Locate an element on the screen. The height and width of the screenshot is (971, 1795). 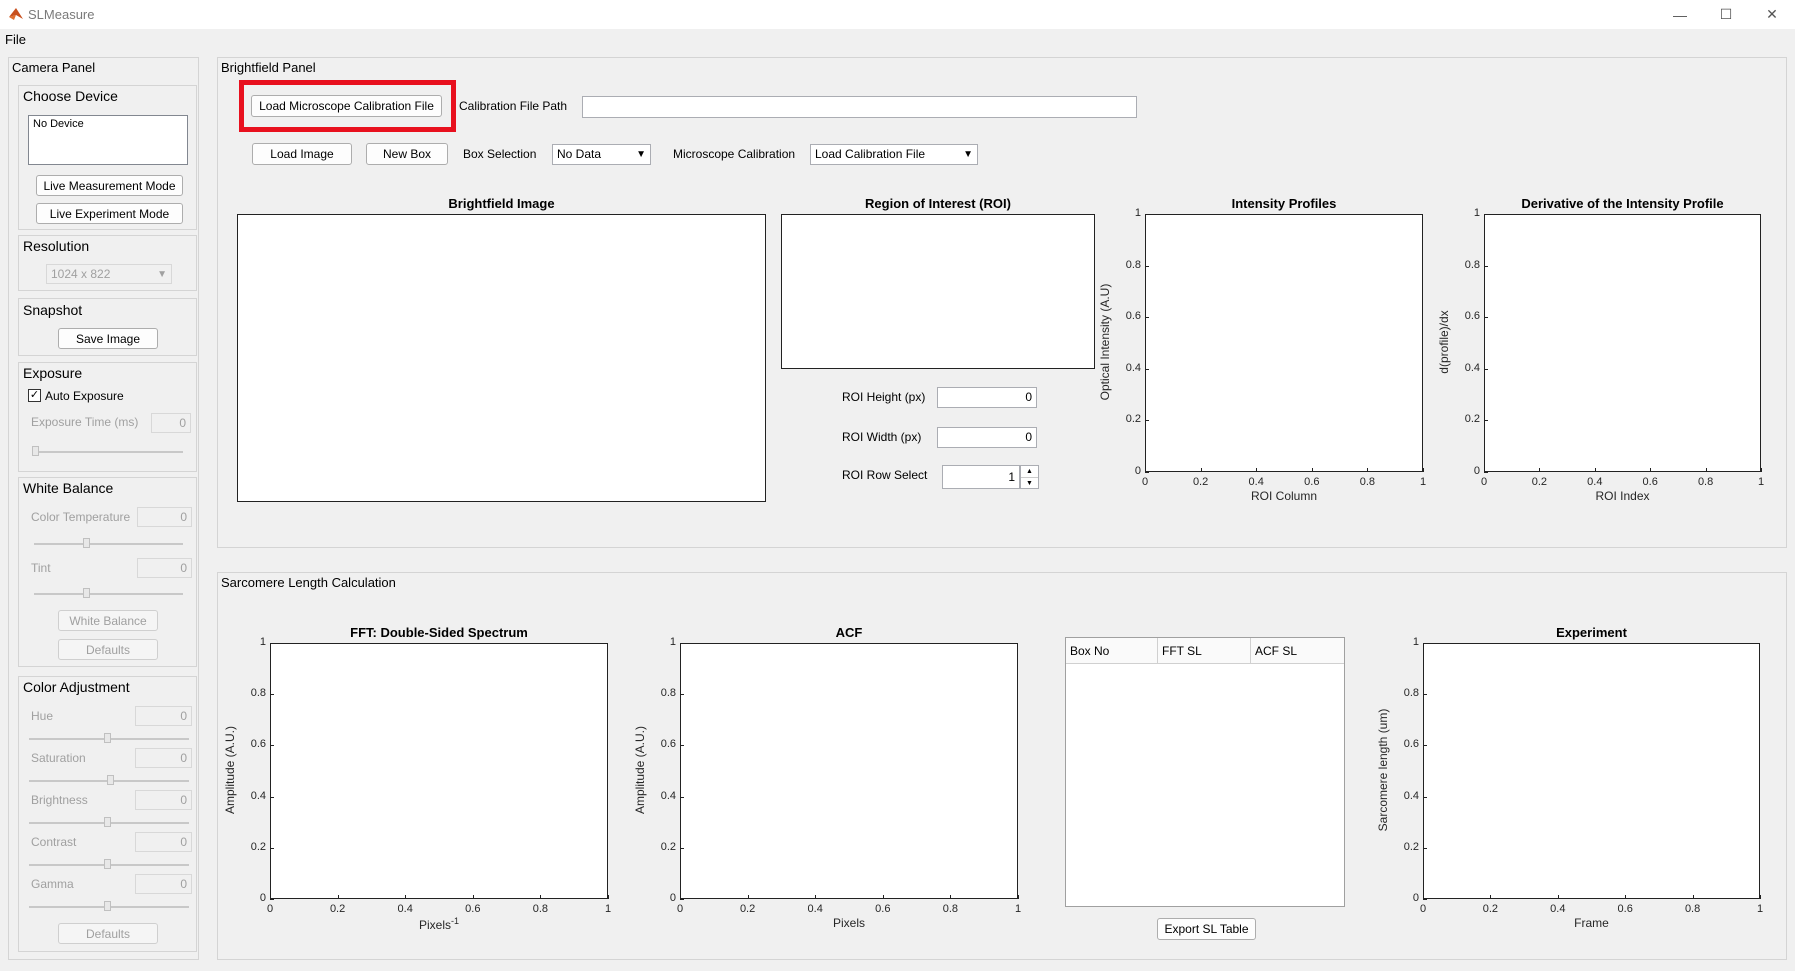
resolution-dropdown: 1024 x 822 ▼ is located at coordinates (109, 274).